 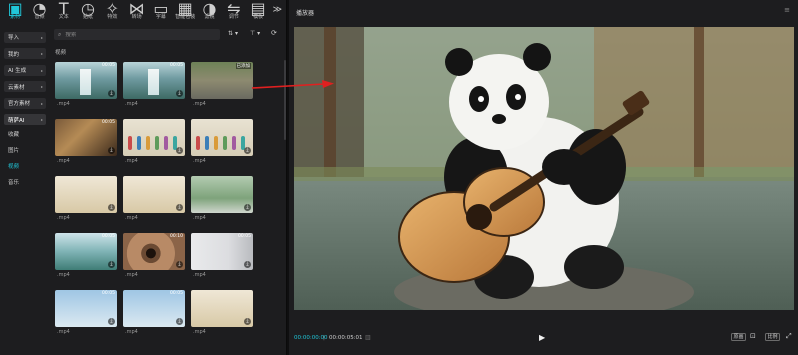 What do you see at coordinates (209, 9) in the screenshot?
I see `filter-icon: ◑` at bounding box center [209, 9].